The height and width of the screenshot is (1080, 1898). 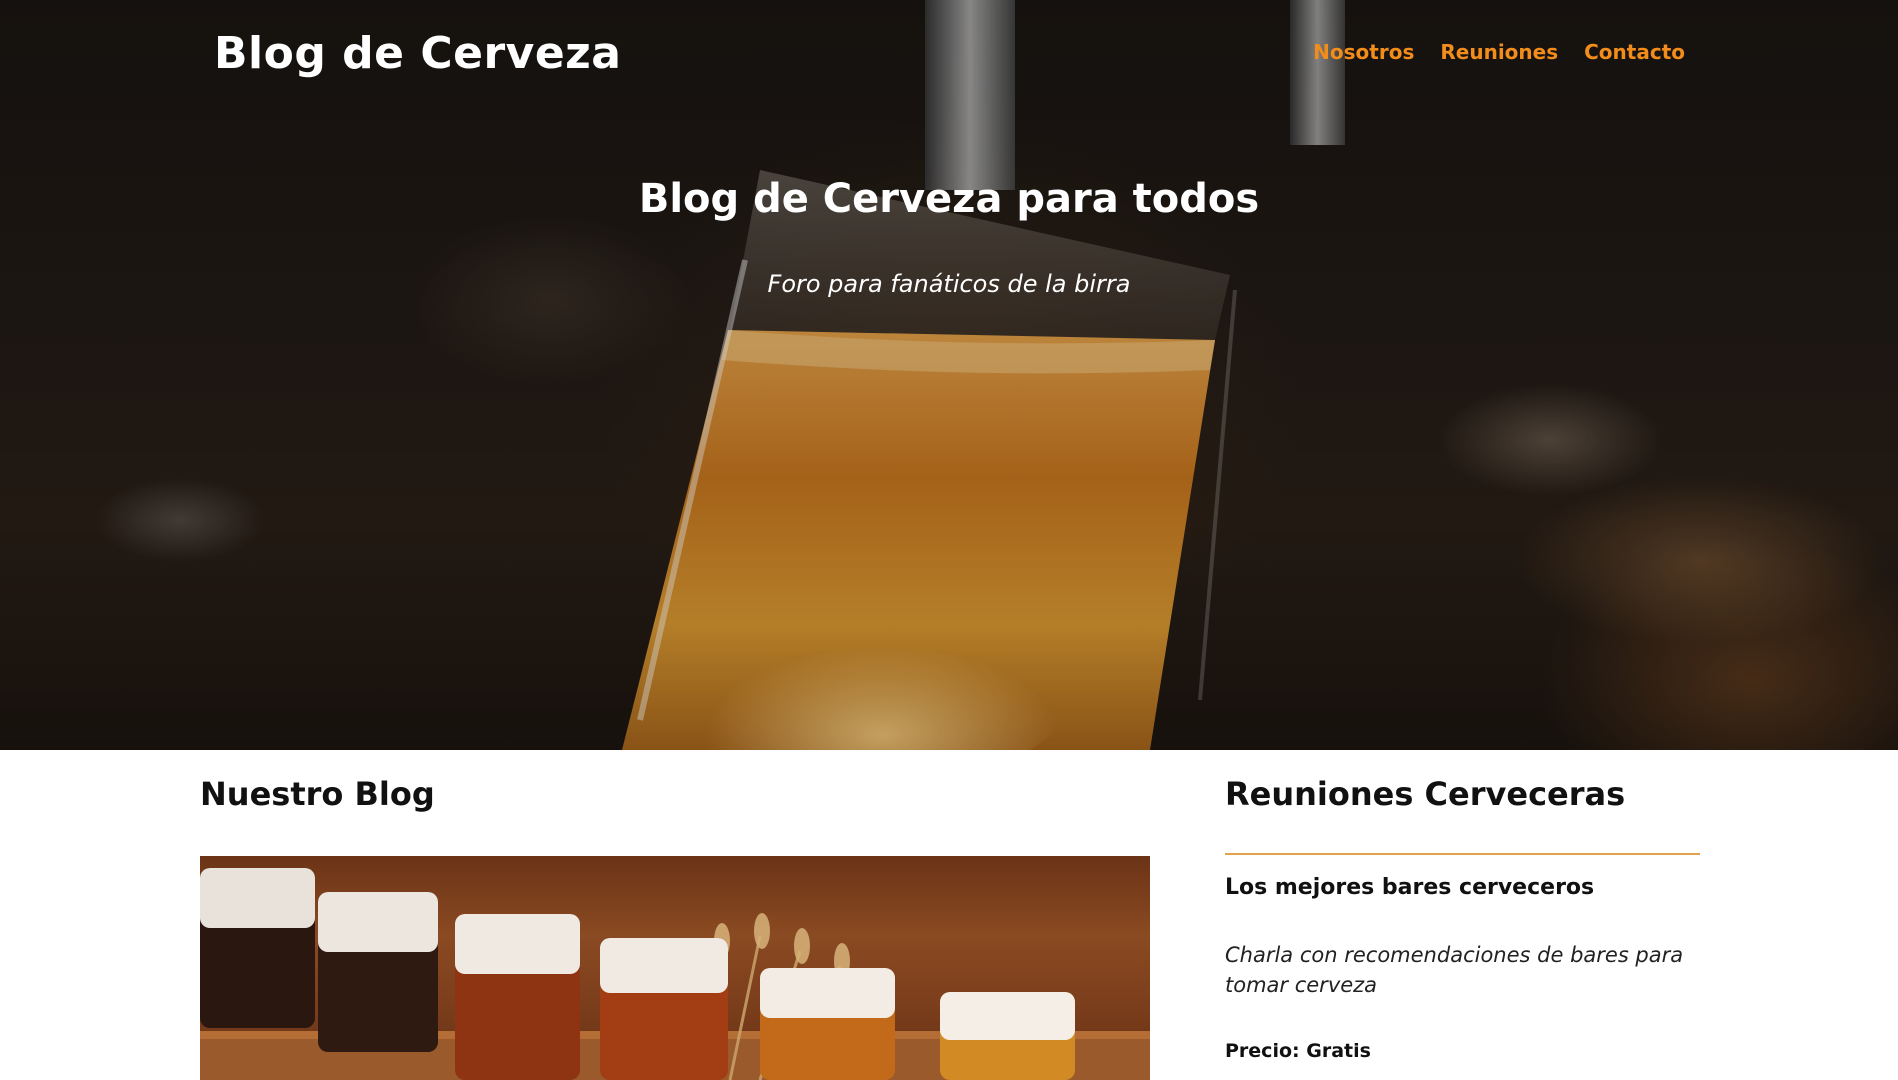 What do you see at coordinates (417, 53) in the screenshot?
I see `site-title: Blog de Cerveza` at bounding box center [417, 53].